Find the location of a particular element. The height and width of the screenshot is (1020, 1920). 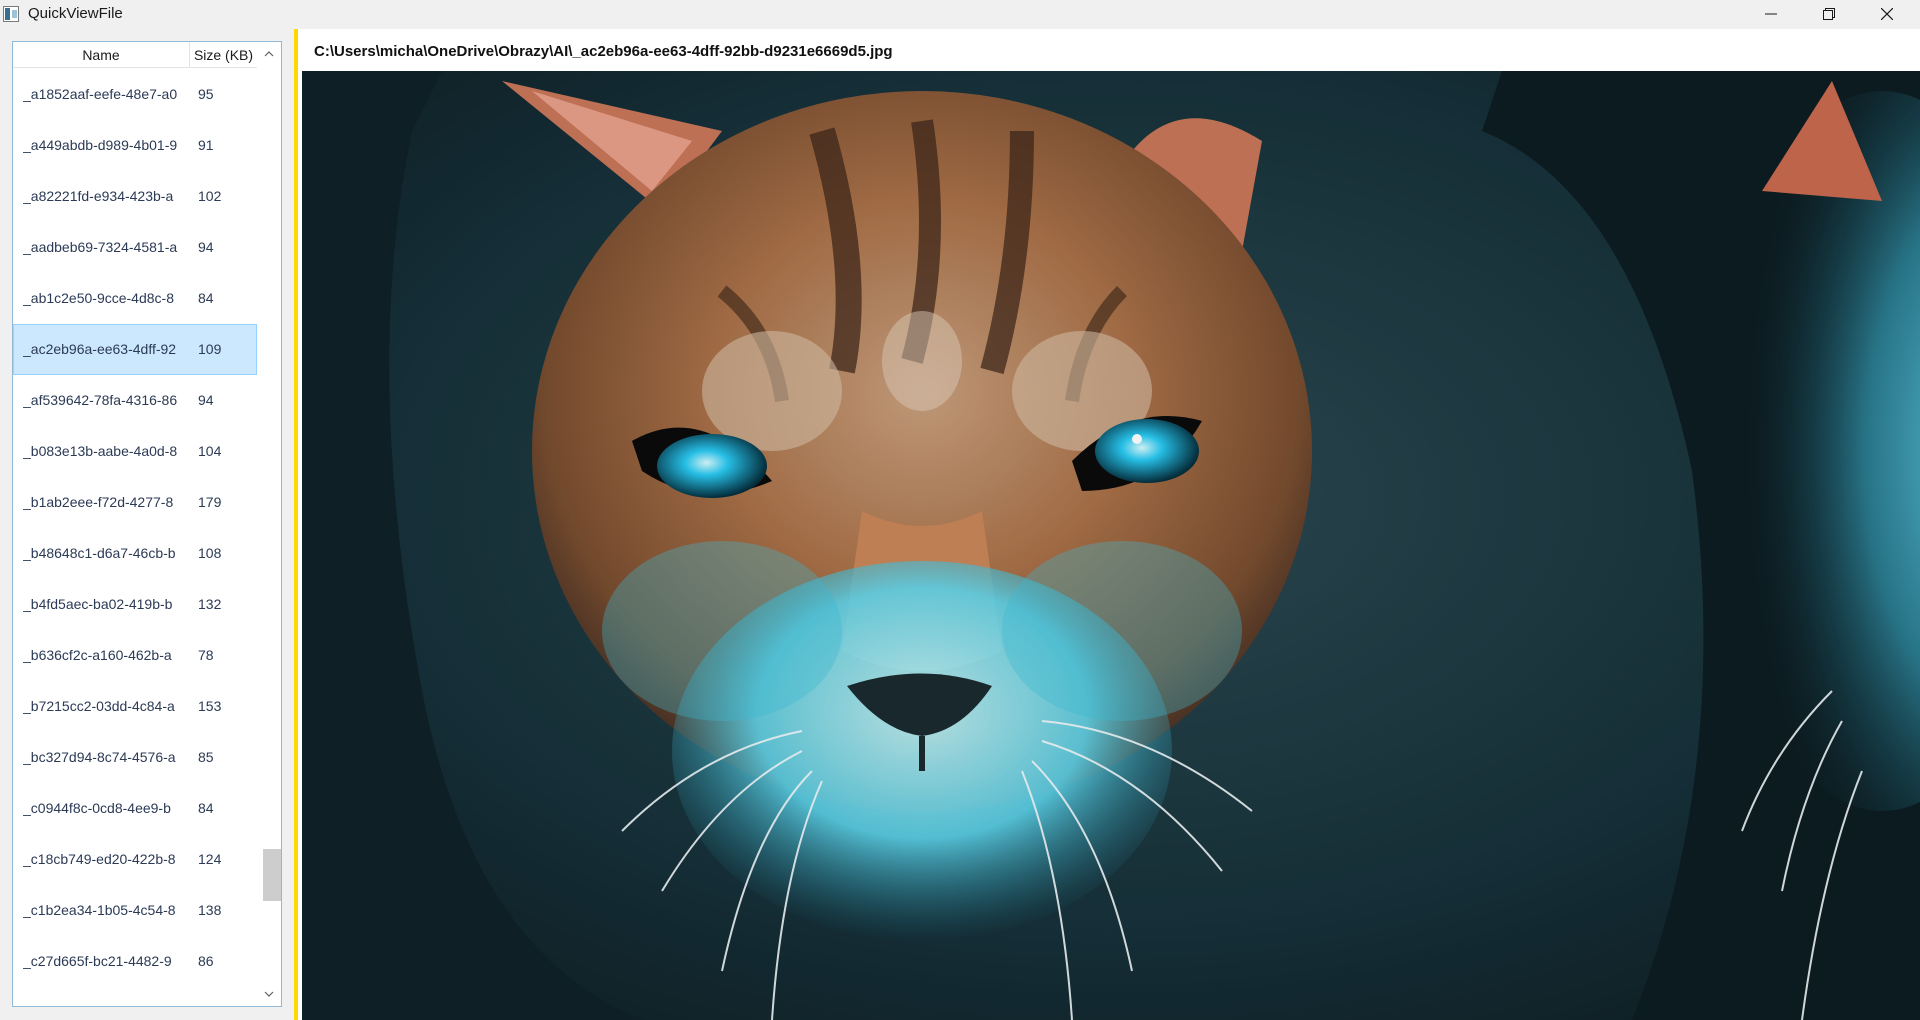

file-row: _a82221fd-e934-423b-a 102 is located at coordinates (135, 196).